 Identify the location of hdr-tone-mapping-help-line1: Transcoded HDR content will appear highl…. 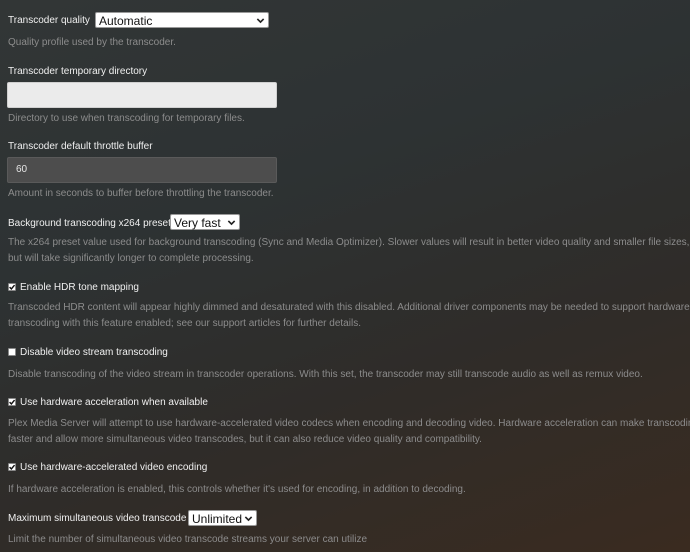
(349, 307).